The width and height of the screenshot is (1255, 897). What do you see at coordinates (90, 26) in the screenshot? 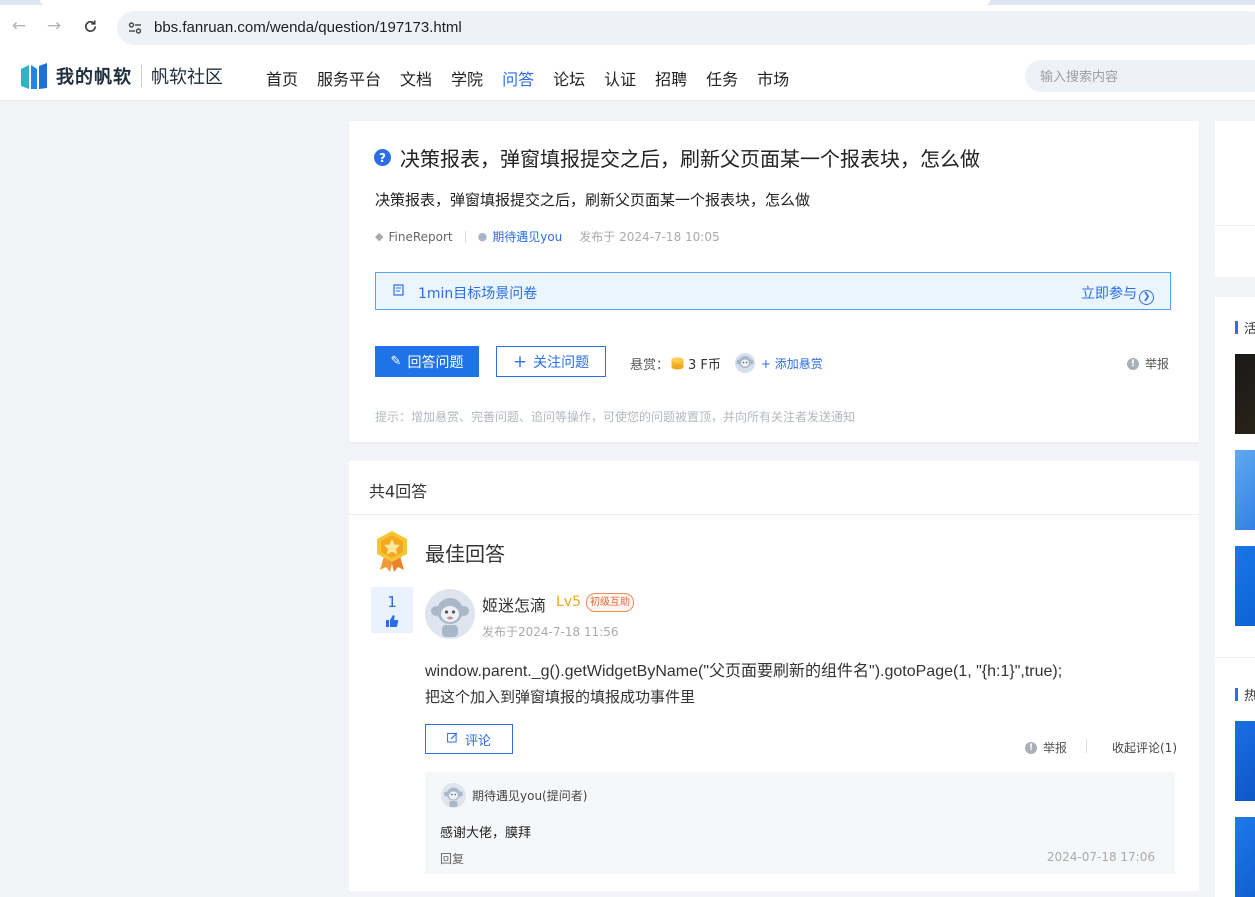
I see `reload-icon` at bounding box center [90, 26].